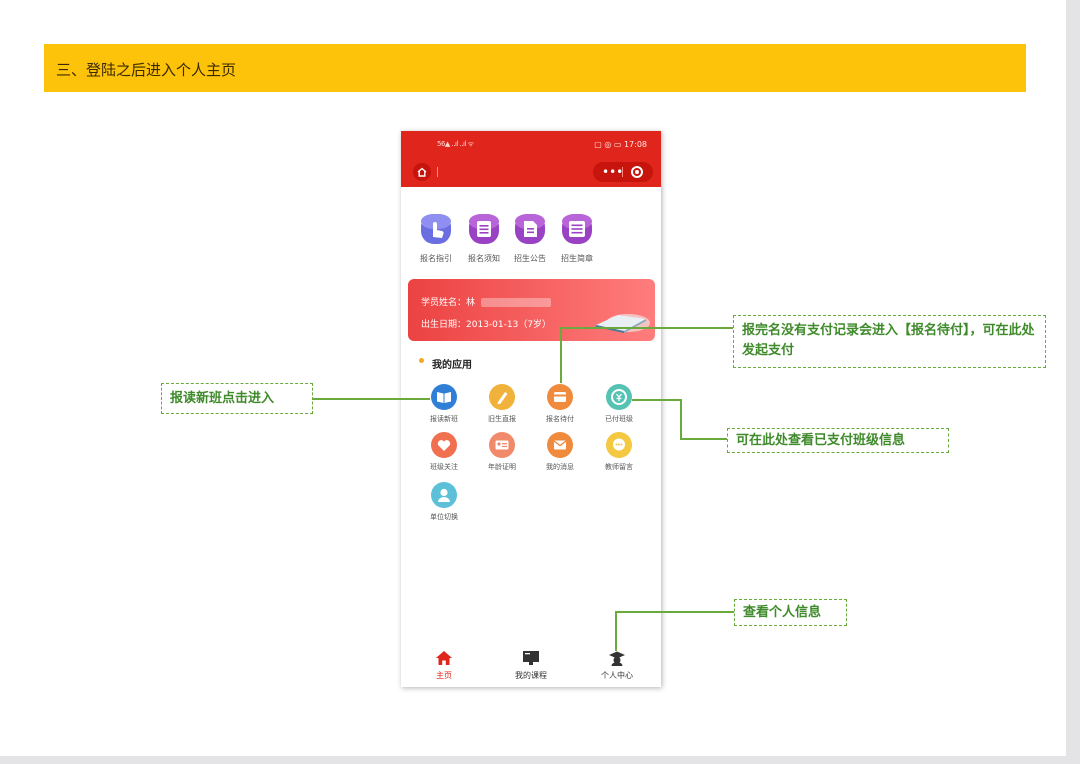 This screenshot has width=1080, height=764. I want to click on callout-paid-class: 可在此处查看已支付班级信息, so click(838, 440).